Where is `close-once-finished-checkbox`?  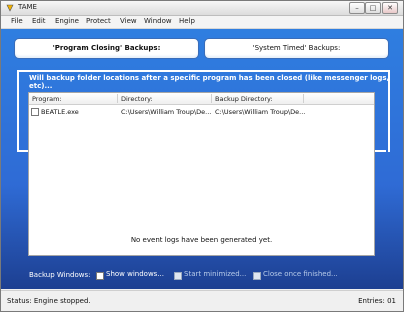
close-once-finished-checkbox is located at coordinates (257, 276).